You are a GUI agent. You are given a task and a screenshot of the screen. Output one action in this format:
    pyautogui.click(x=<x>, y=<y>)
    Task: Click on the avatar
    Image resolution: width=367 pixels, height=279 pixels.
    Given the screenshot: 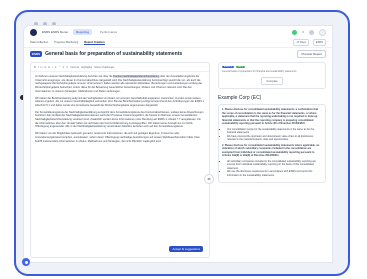 What is the action you would take?
    pyautogui.click(x=322, y=32)
    